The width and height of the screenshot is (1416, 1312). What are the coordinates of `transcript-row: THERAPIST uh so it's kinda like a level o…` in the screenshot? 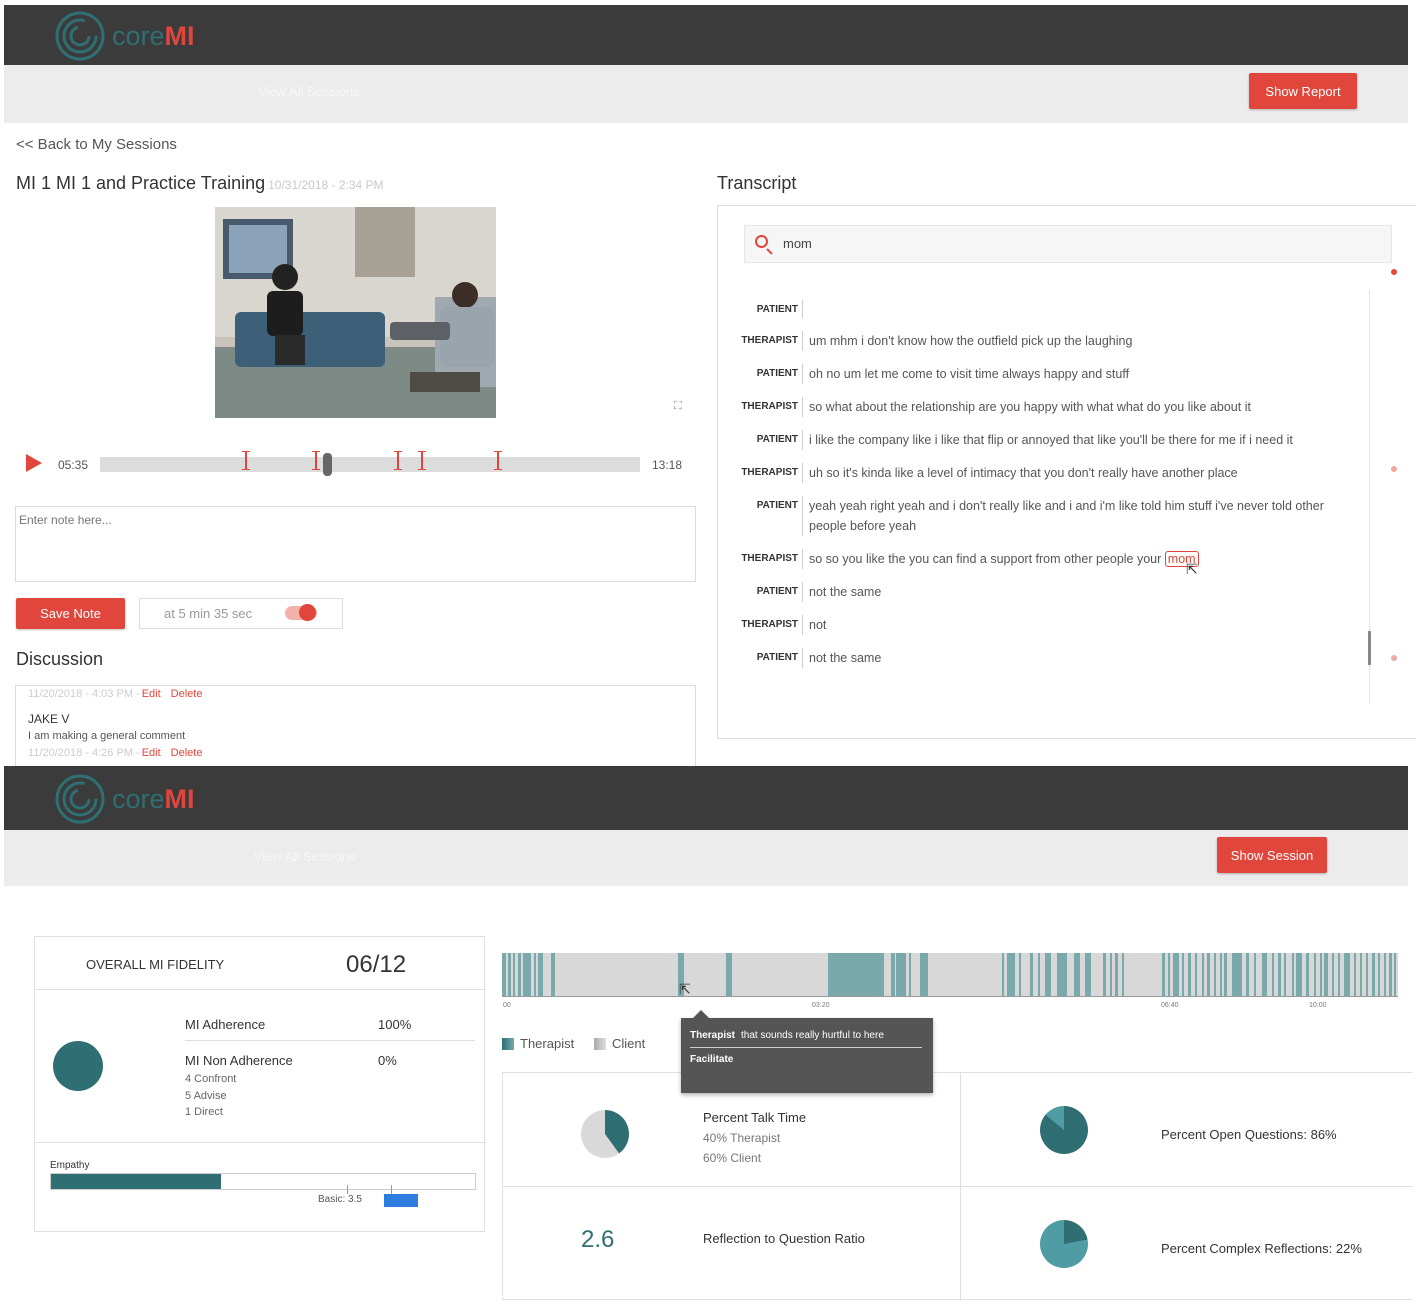 It's located at (1044, 473).